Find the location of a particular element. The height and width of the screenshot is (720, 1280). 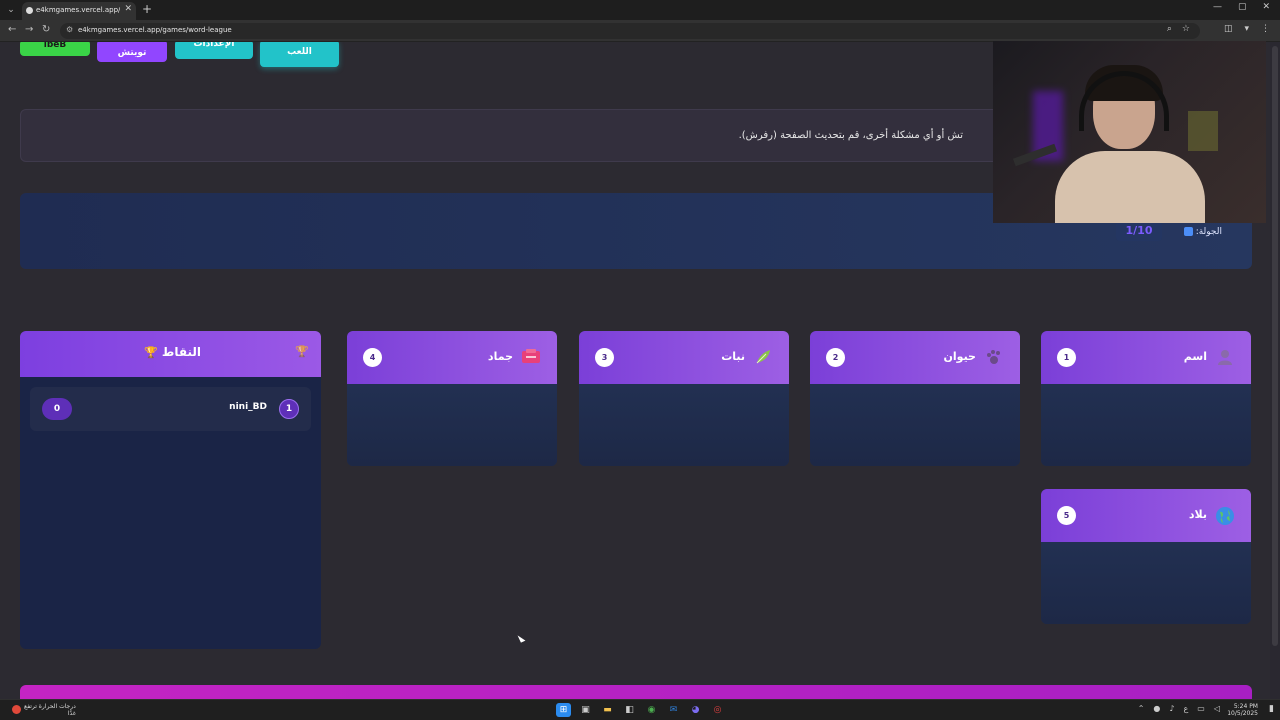

category-label: بلاد is located at coordinates (1197, 514).